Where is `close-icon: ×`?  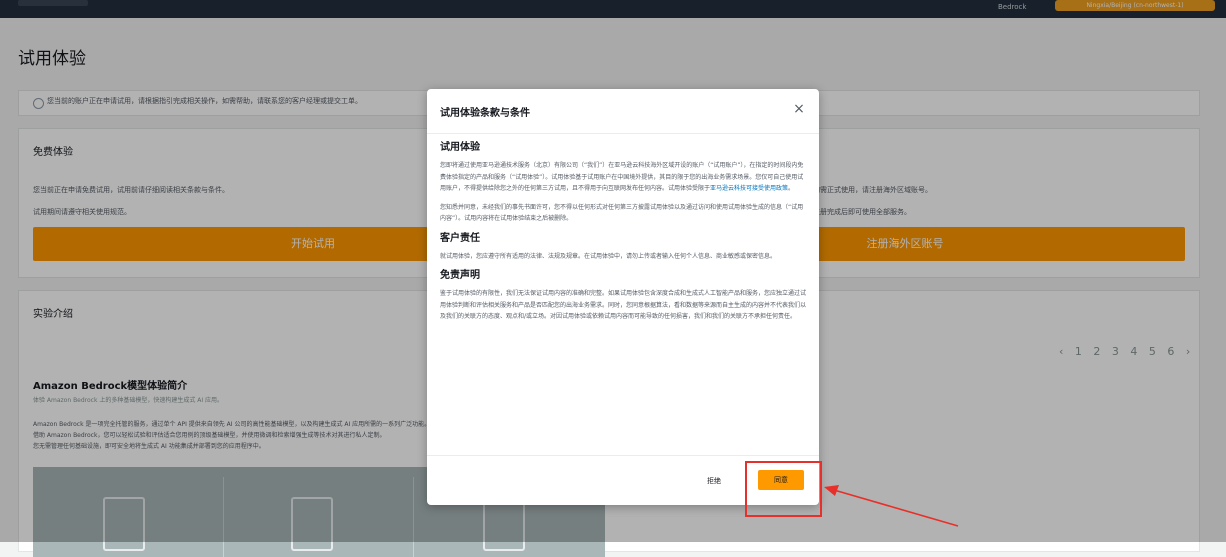 close-icon: × is located at coordinates (799, 109).